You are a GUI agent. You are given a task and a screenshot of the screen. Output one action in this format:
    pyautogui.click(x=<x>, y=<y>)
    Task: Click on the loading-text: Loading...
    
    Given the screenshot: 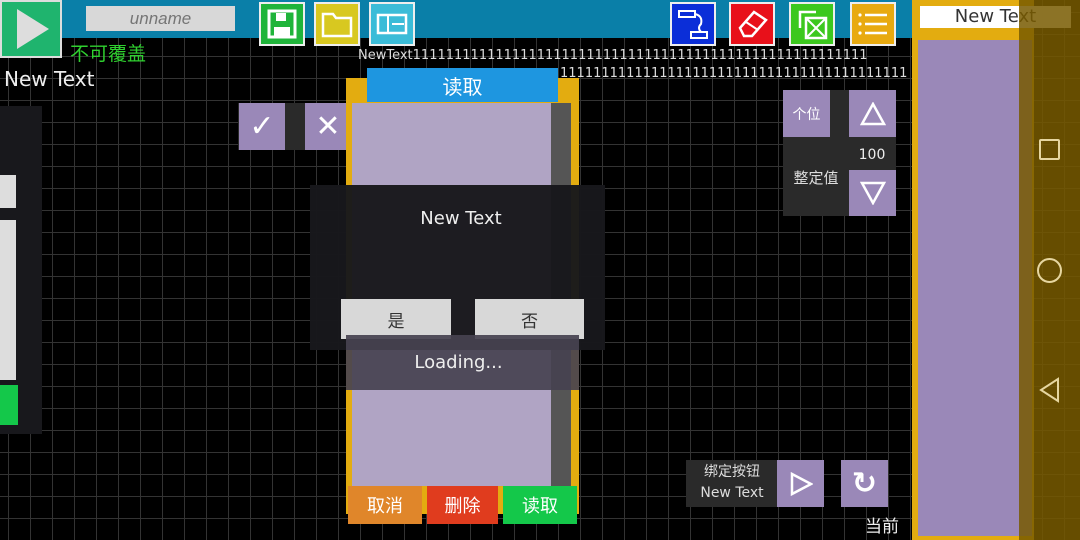 What is the action you would take?
    pyautogui.click(x=458, y=362)
    